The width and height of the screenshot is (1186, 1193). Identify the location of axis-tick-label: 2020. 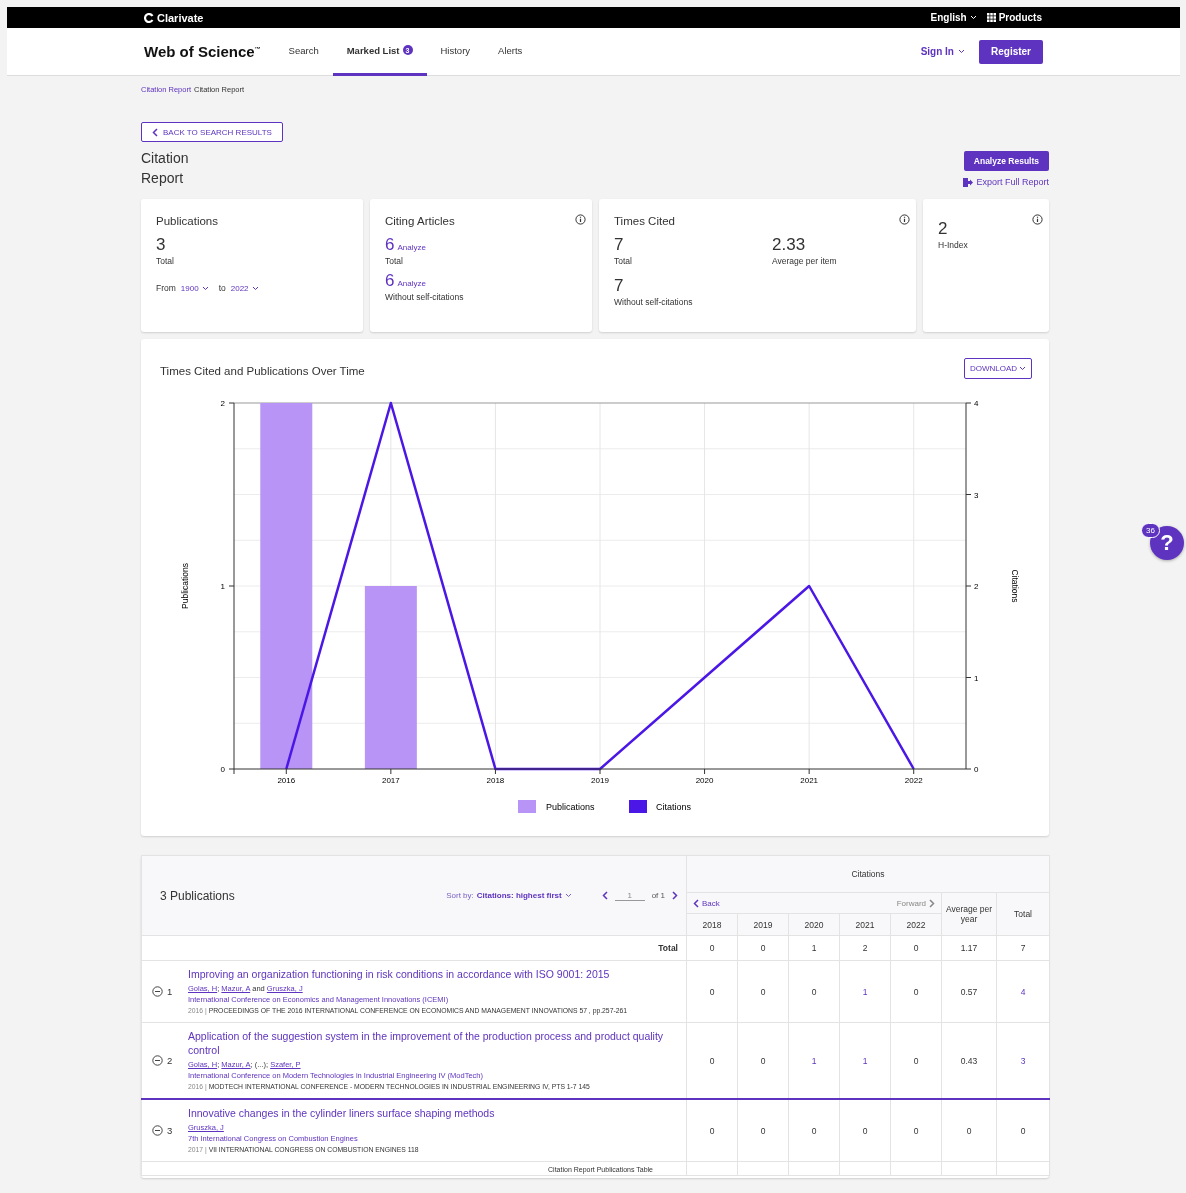
(704, 780).